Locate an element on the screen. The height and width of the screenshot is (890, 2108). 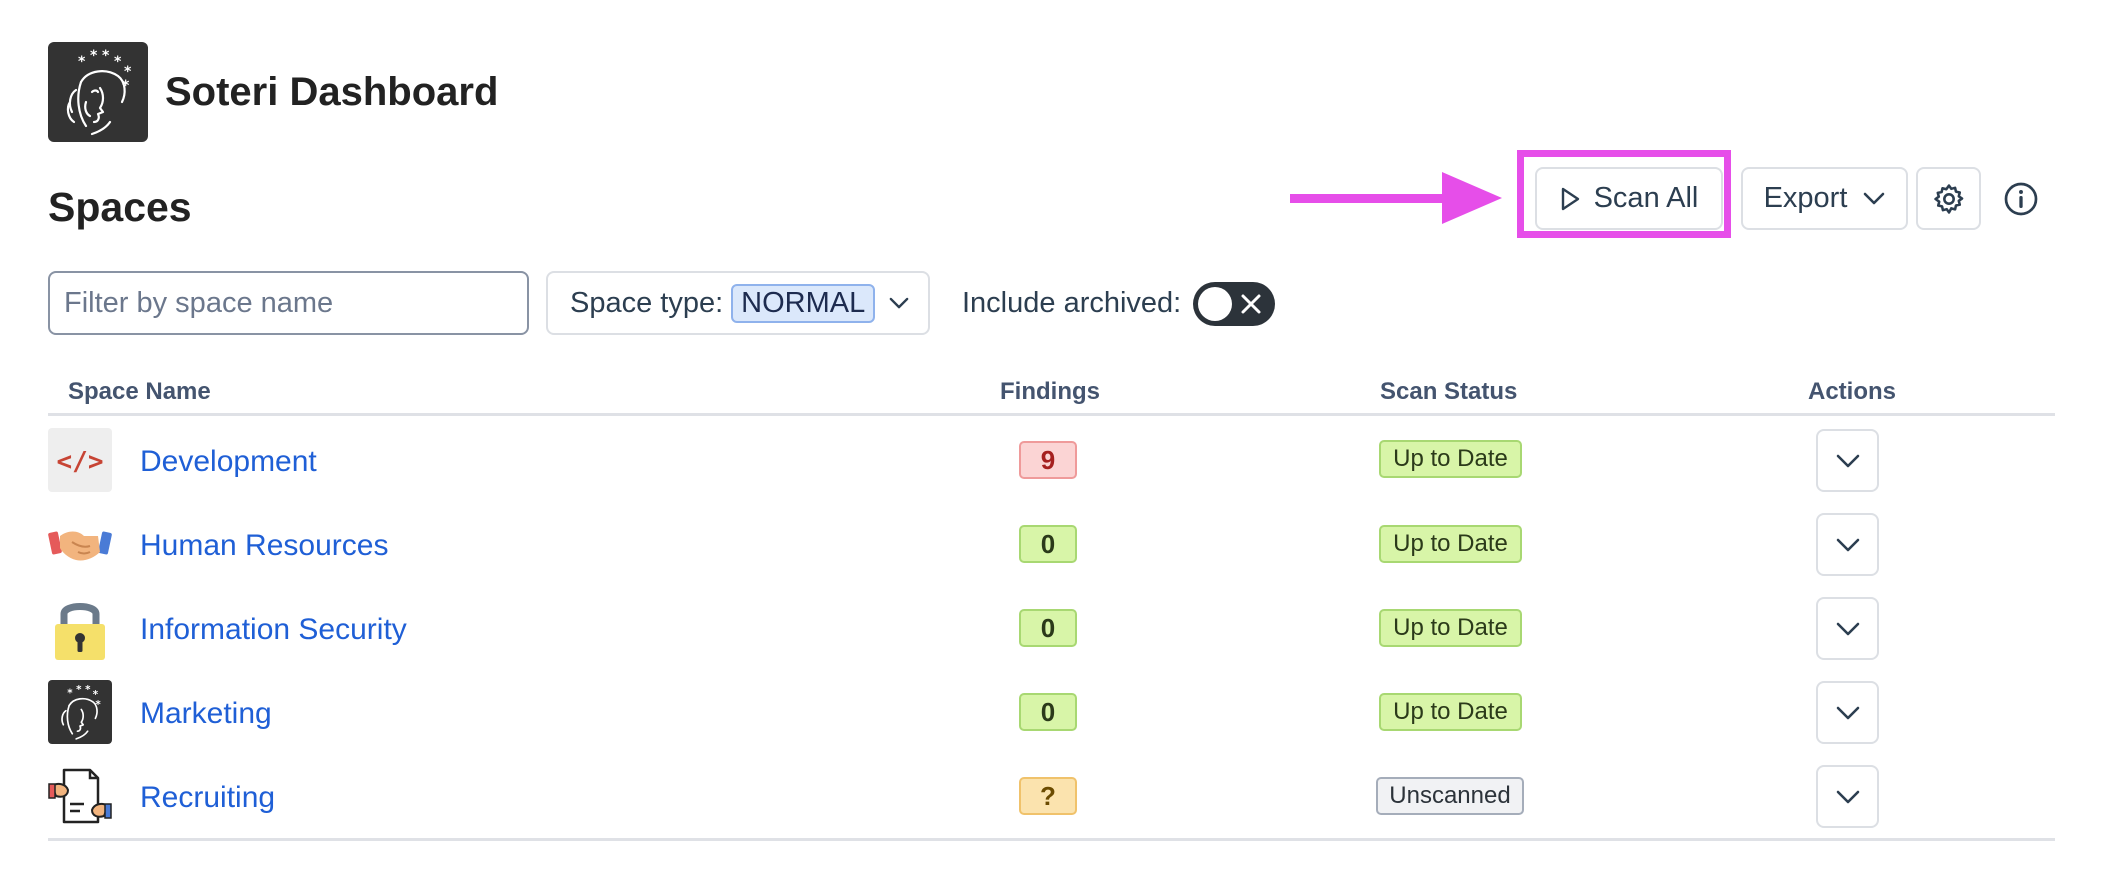
status-badge: Unscanned is located at coordinates (1450, 796).